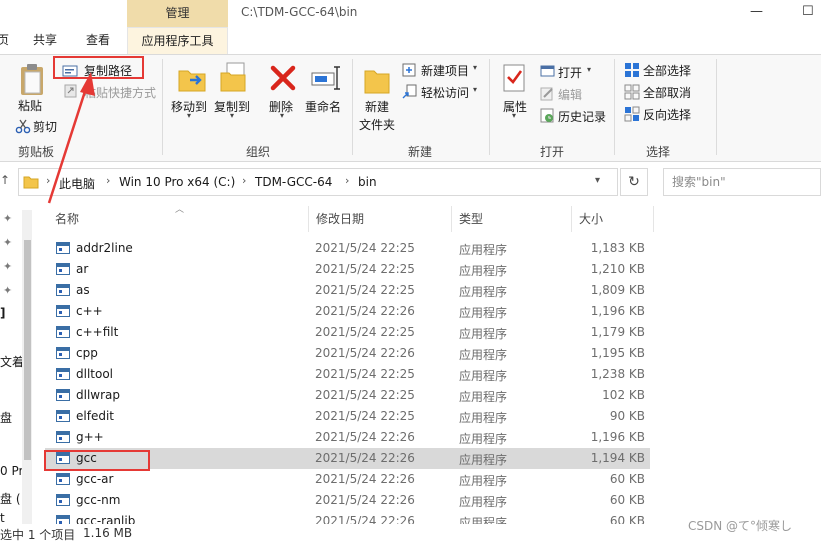 This screenshot has height=543, width=821. I want to click on history-icon, so click(547, 115).